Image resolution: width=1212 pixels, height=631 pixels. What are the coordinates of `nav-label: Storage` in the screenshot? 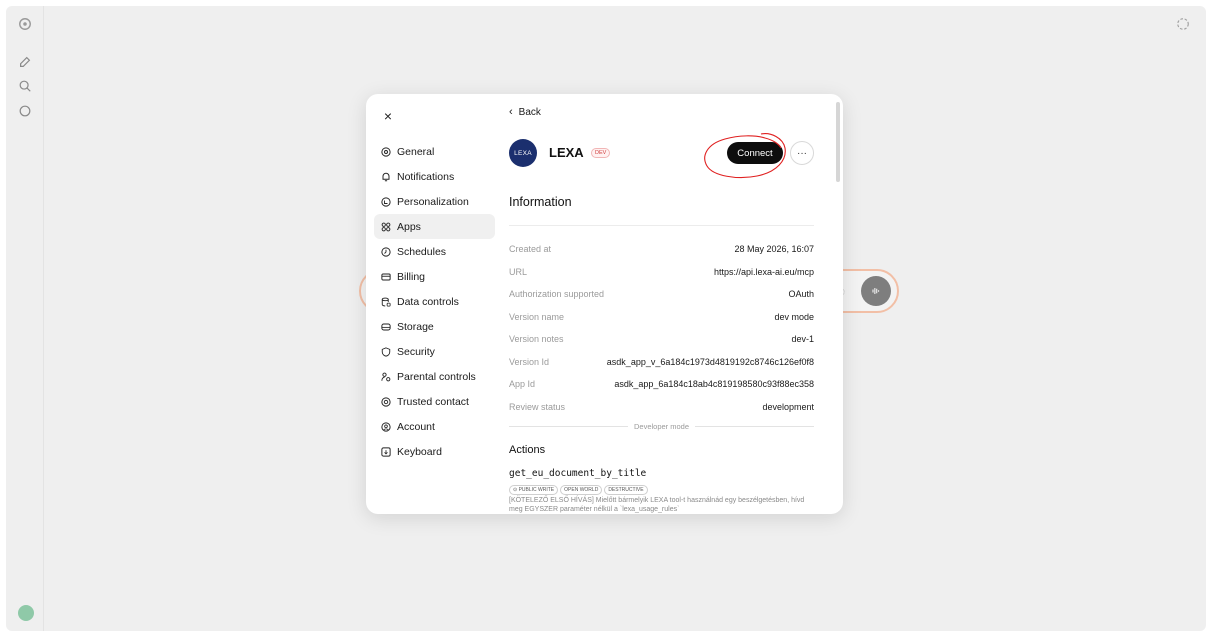 It's located at (415, 326).